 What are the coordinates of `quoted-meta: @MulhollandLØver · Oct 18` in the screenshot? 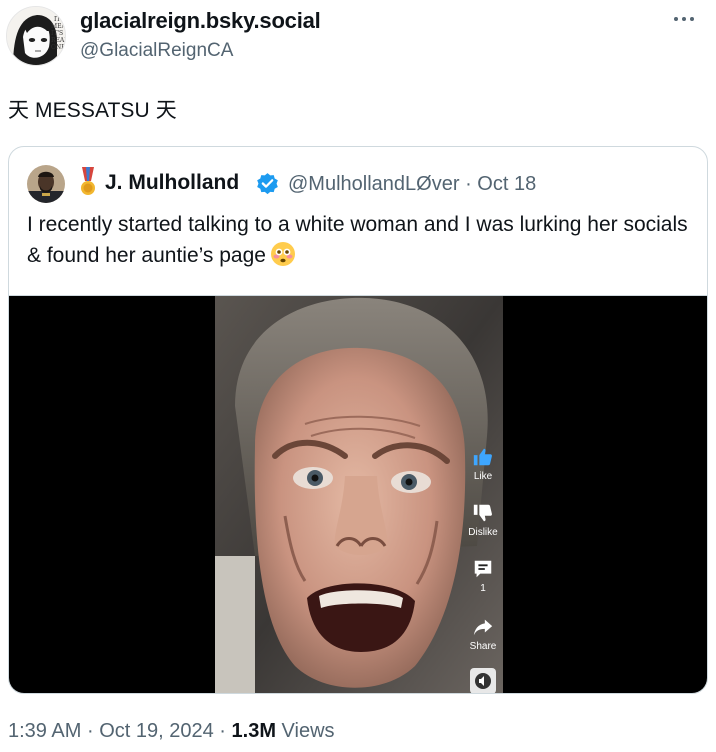 It's located at (412, 184).